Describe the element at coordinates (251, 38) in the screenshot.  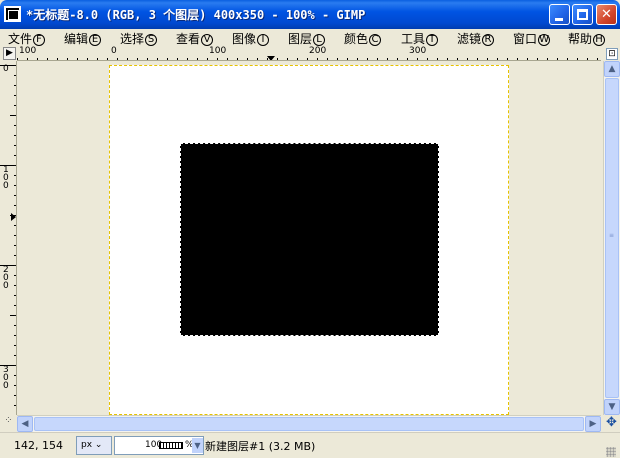
I see `menu-image: 图像 I` at that location.